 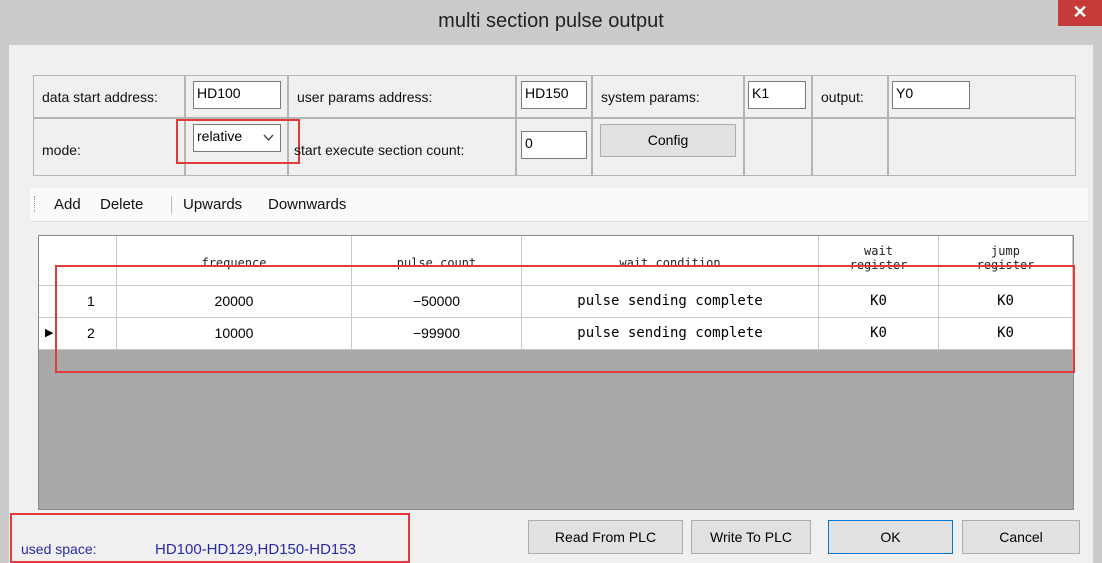 What do you see at coordinates (751, 537) in the screenshot?
I see `write-to-plc-button: Write To PLC` at bounding box center [751, 537].